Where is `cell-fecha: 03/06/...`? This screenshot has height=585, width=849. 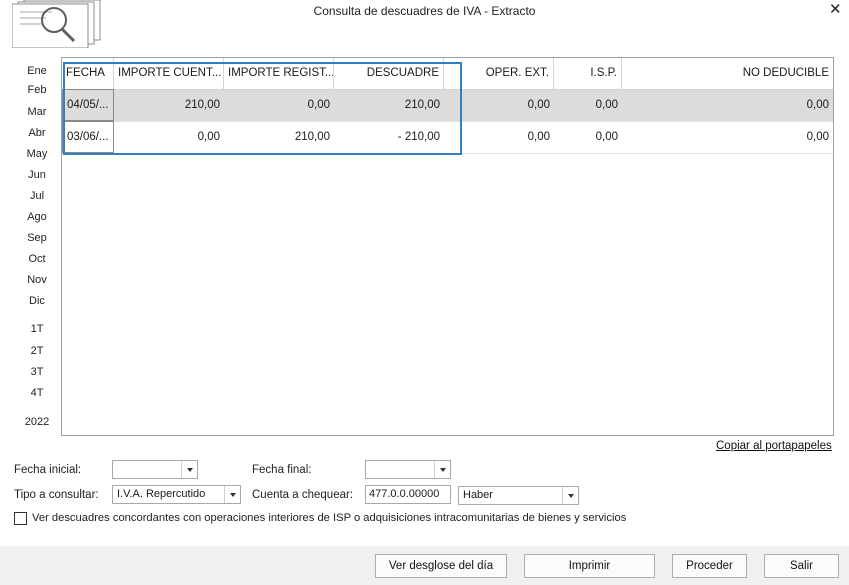
cell-fecha: 03/06/... is located at coordinates (88, 137).